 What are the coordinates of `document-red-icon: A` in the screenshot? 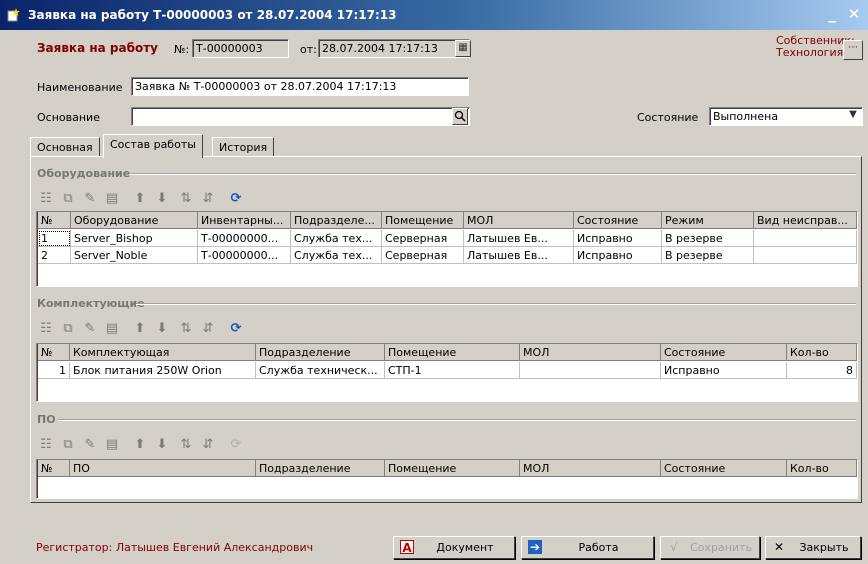 It's located at (407, 547).